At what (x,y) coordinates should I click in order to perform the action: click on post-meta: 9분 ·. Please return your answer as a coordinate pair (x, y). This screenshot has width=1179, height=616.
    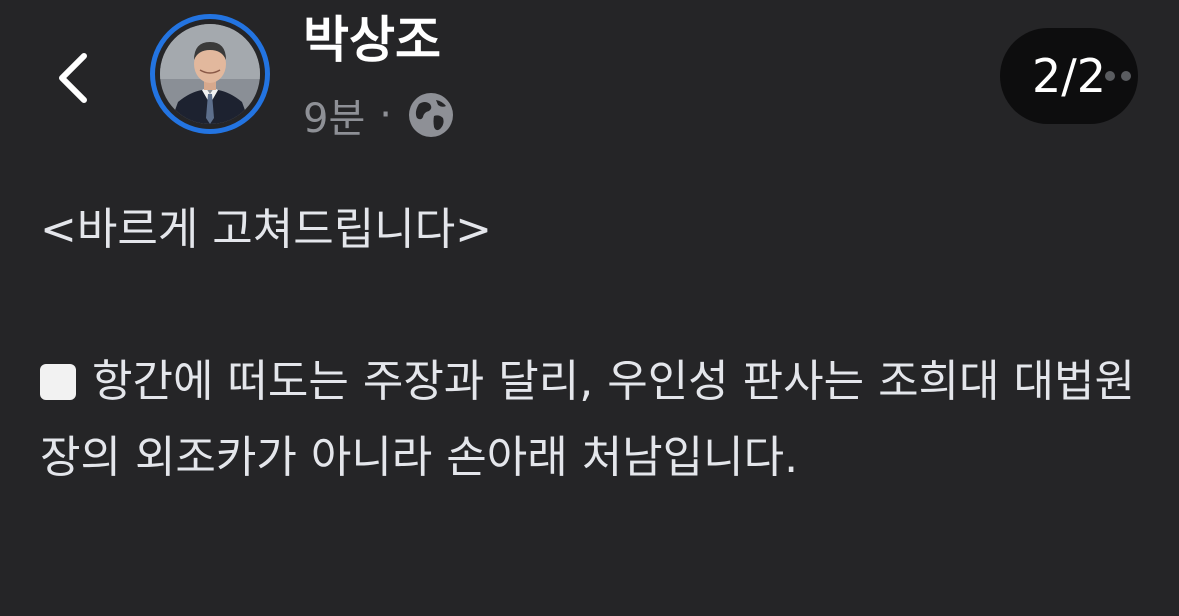
    Looking at the image, I should click on (379, 115).